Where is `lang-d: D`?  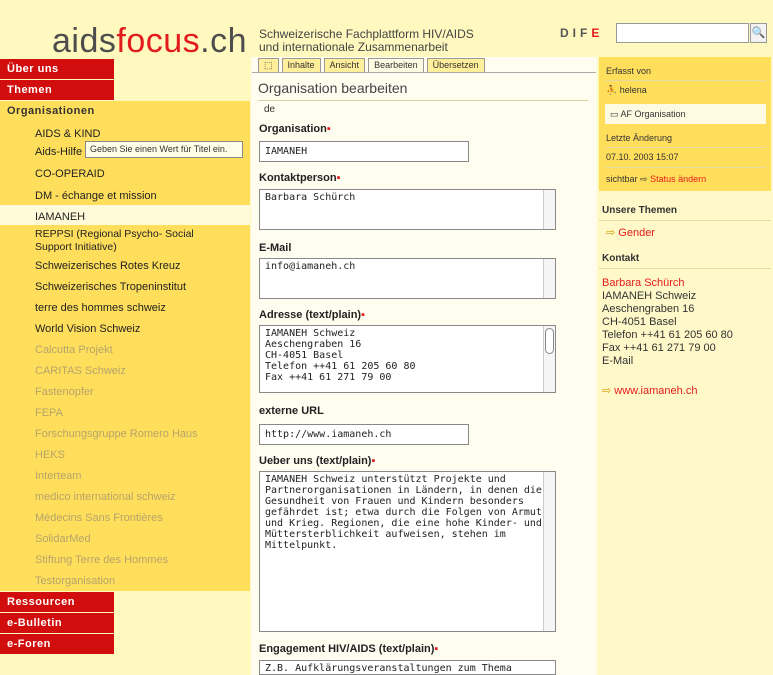
lang-d: D is located at coordinates (566, 33).